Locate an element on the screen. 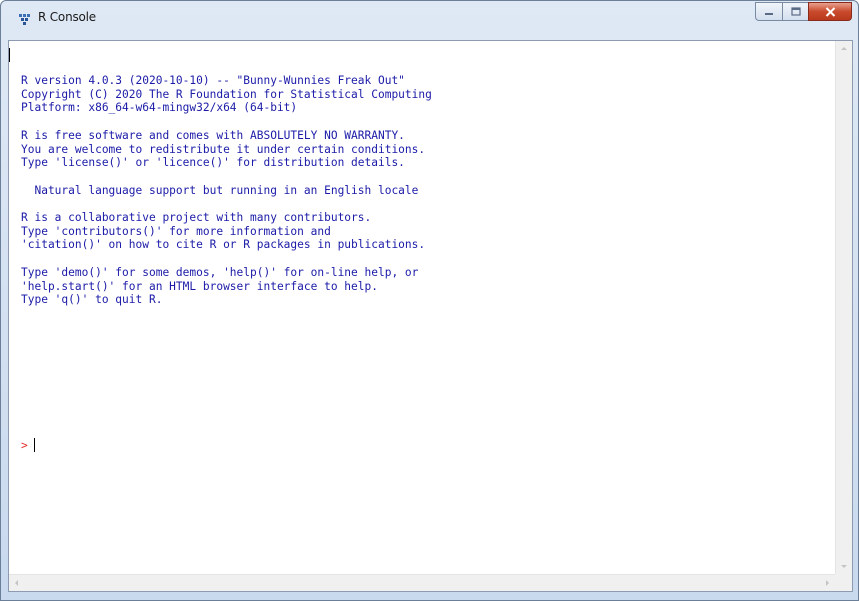  close-button is located at coordinates (830, 11).